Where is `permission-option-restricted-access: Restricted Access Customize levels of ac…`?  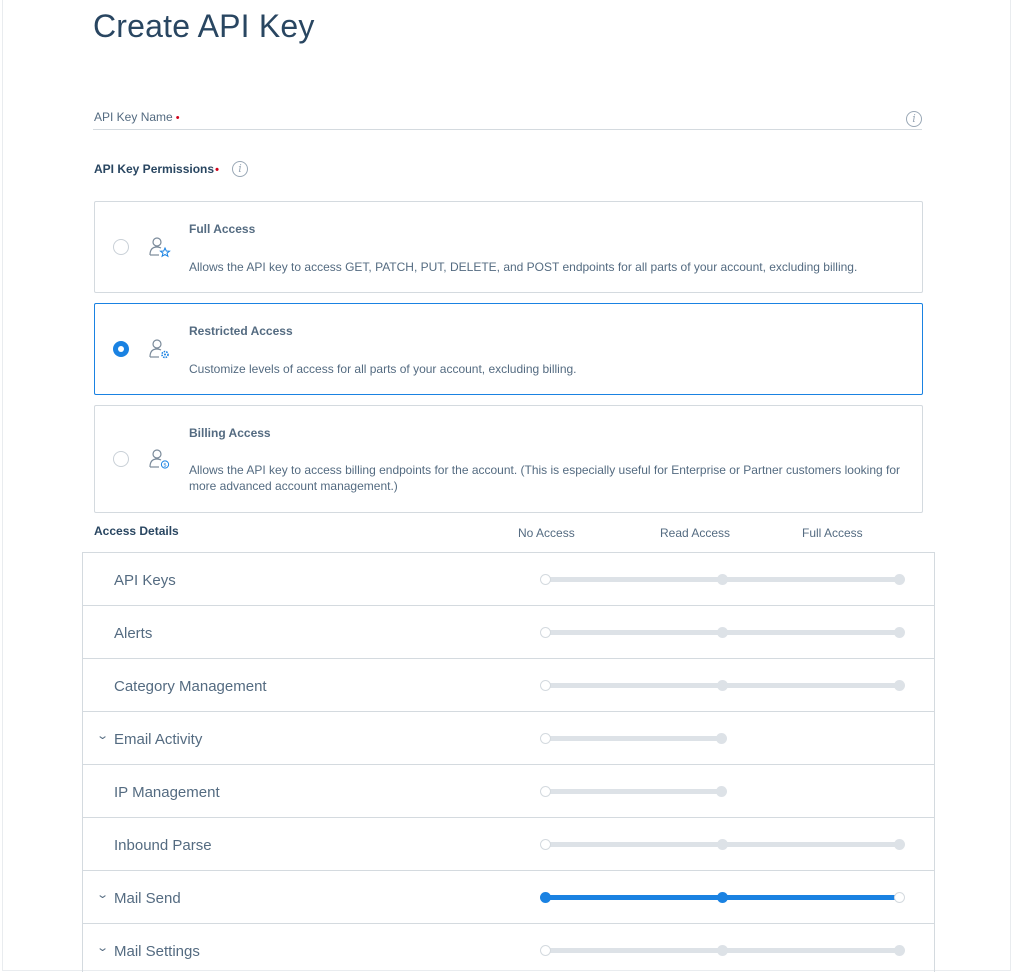
permission-option-restricted-access: Restricted Access Customize levels of ac… is located at coordinates (508, 349).